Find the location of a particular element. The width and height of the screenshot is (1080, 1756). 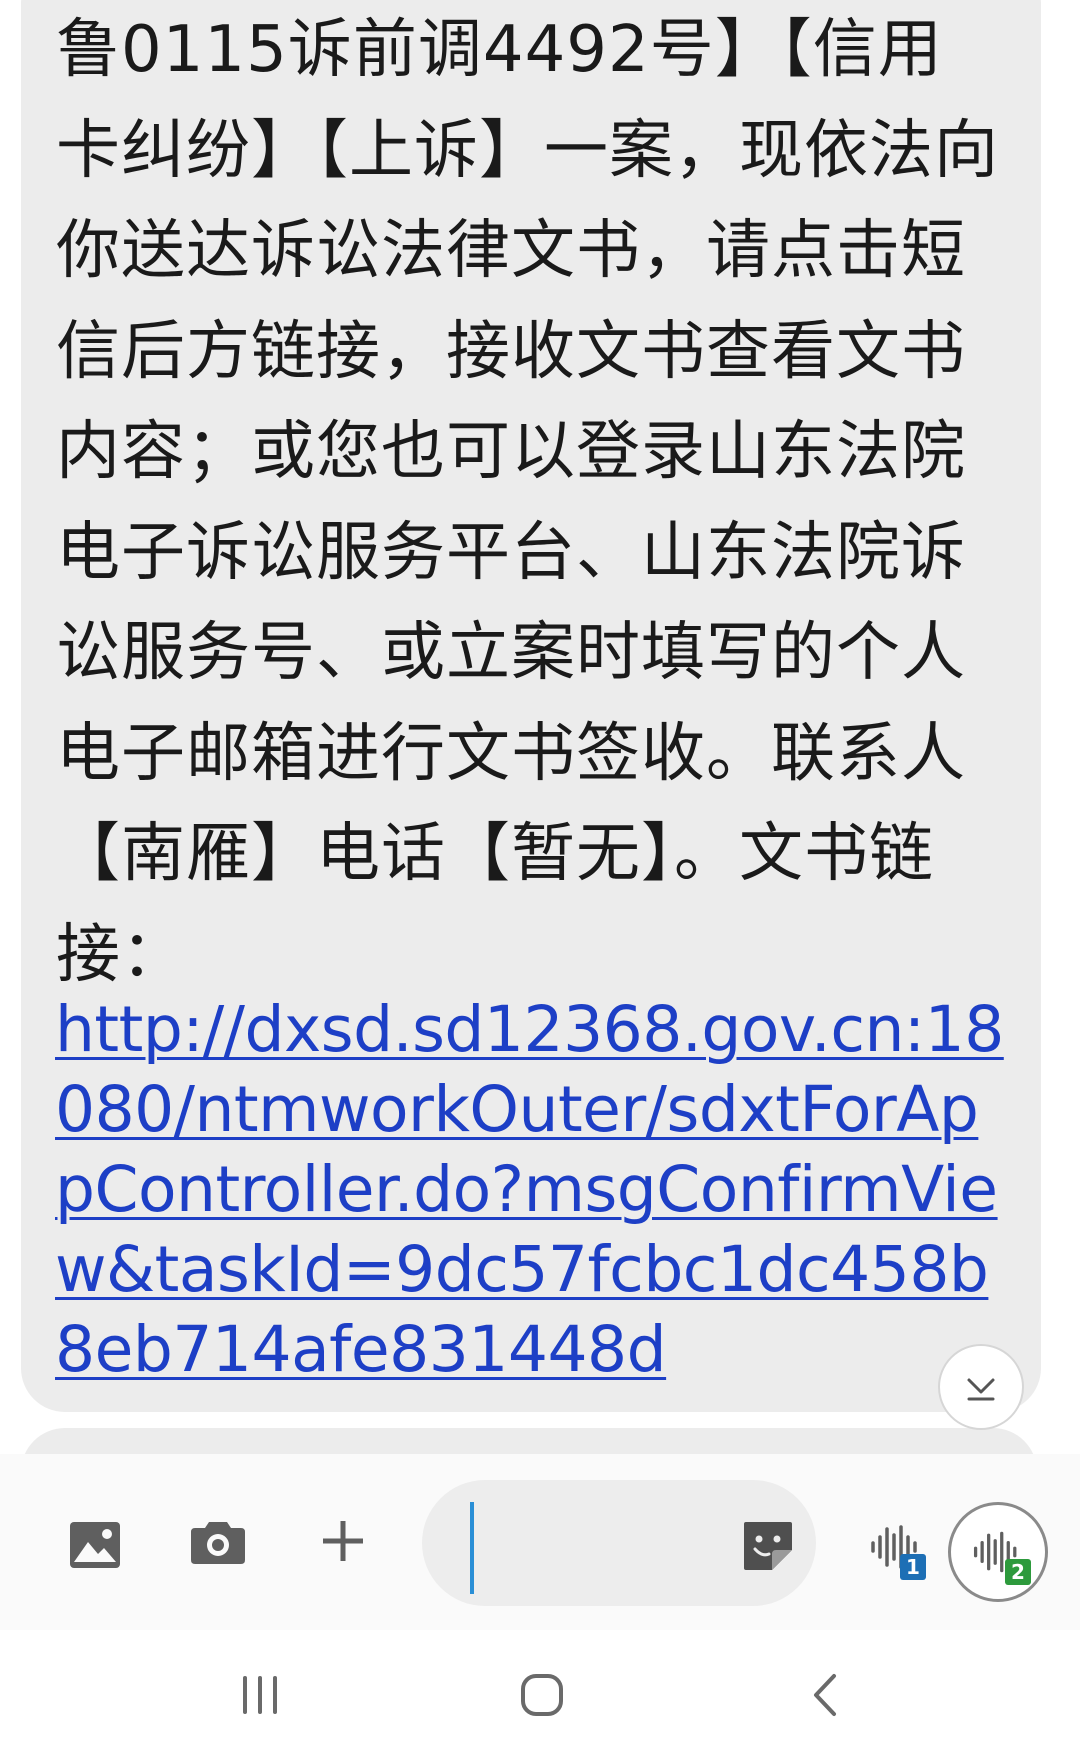

back-icon is located at coordinates (825, 1695).